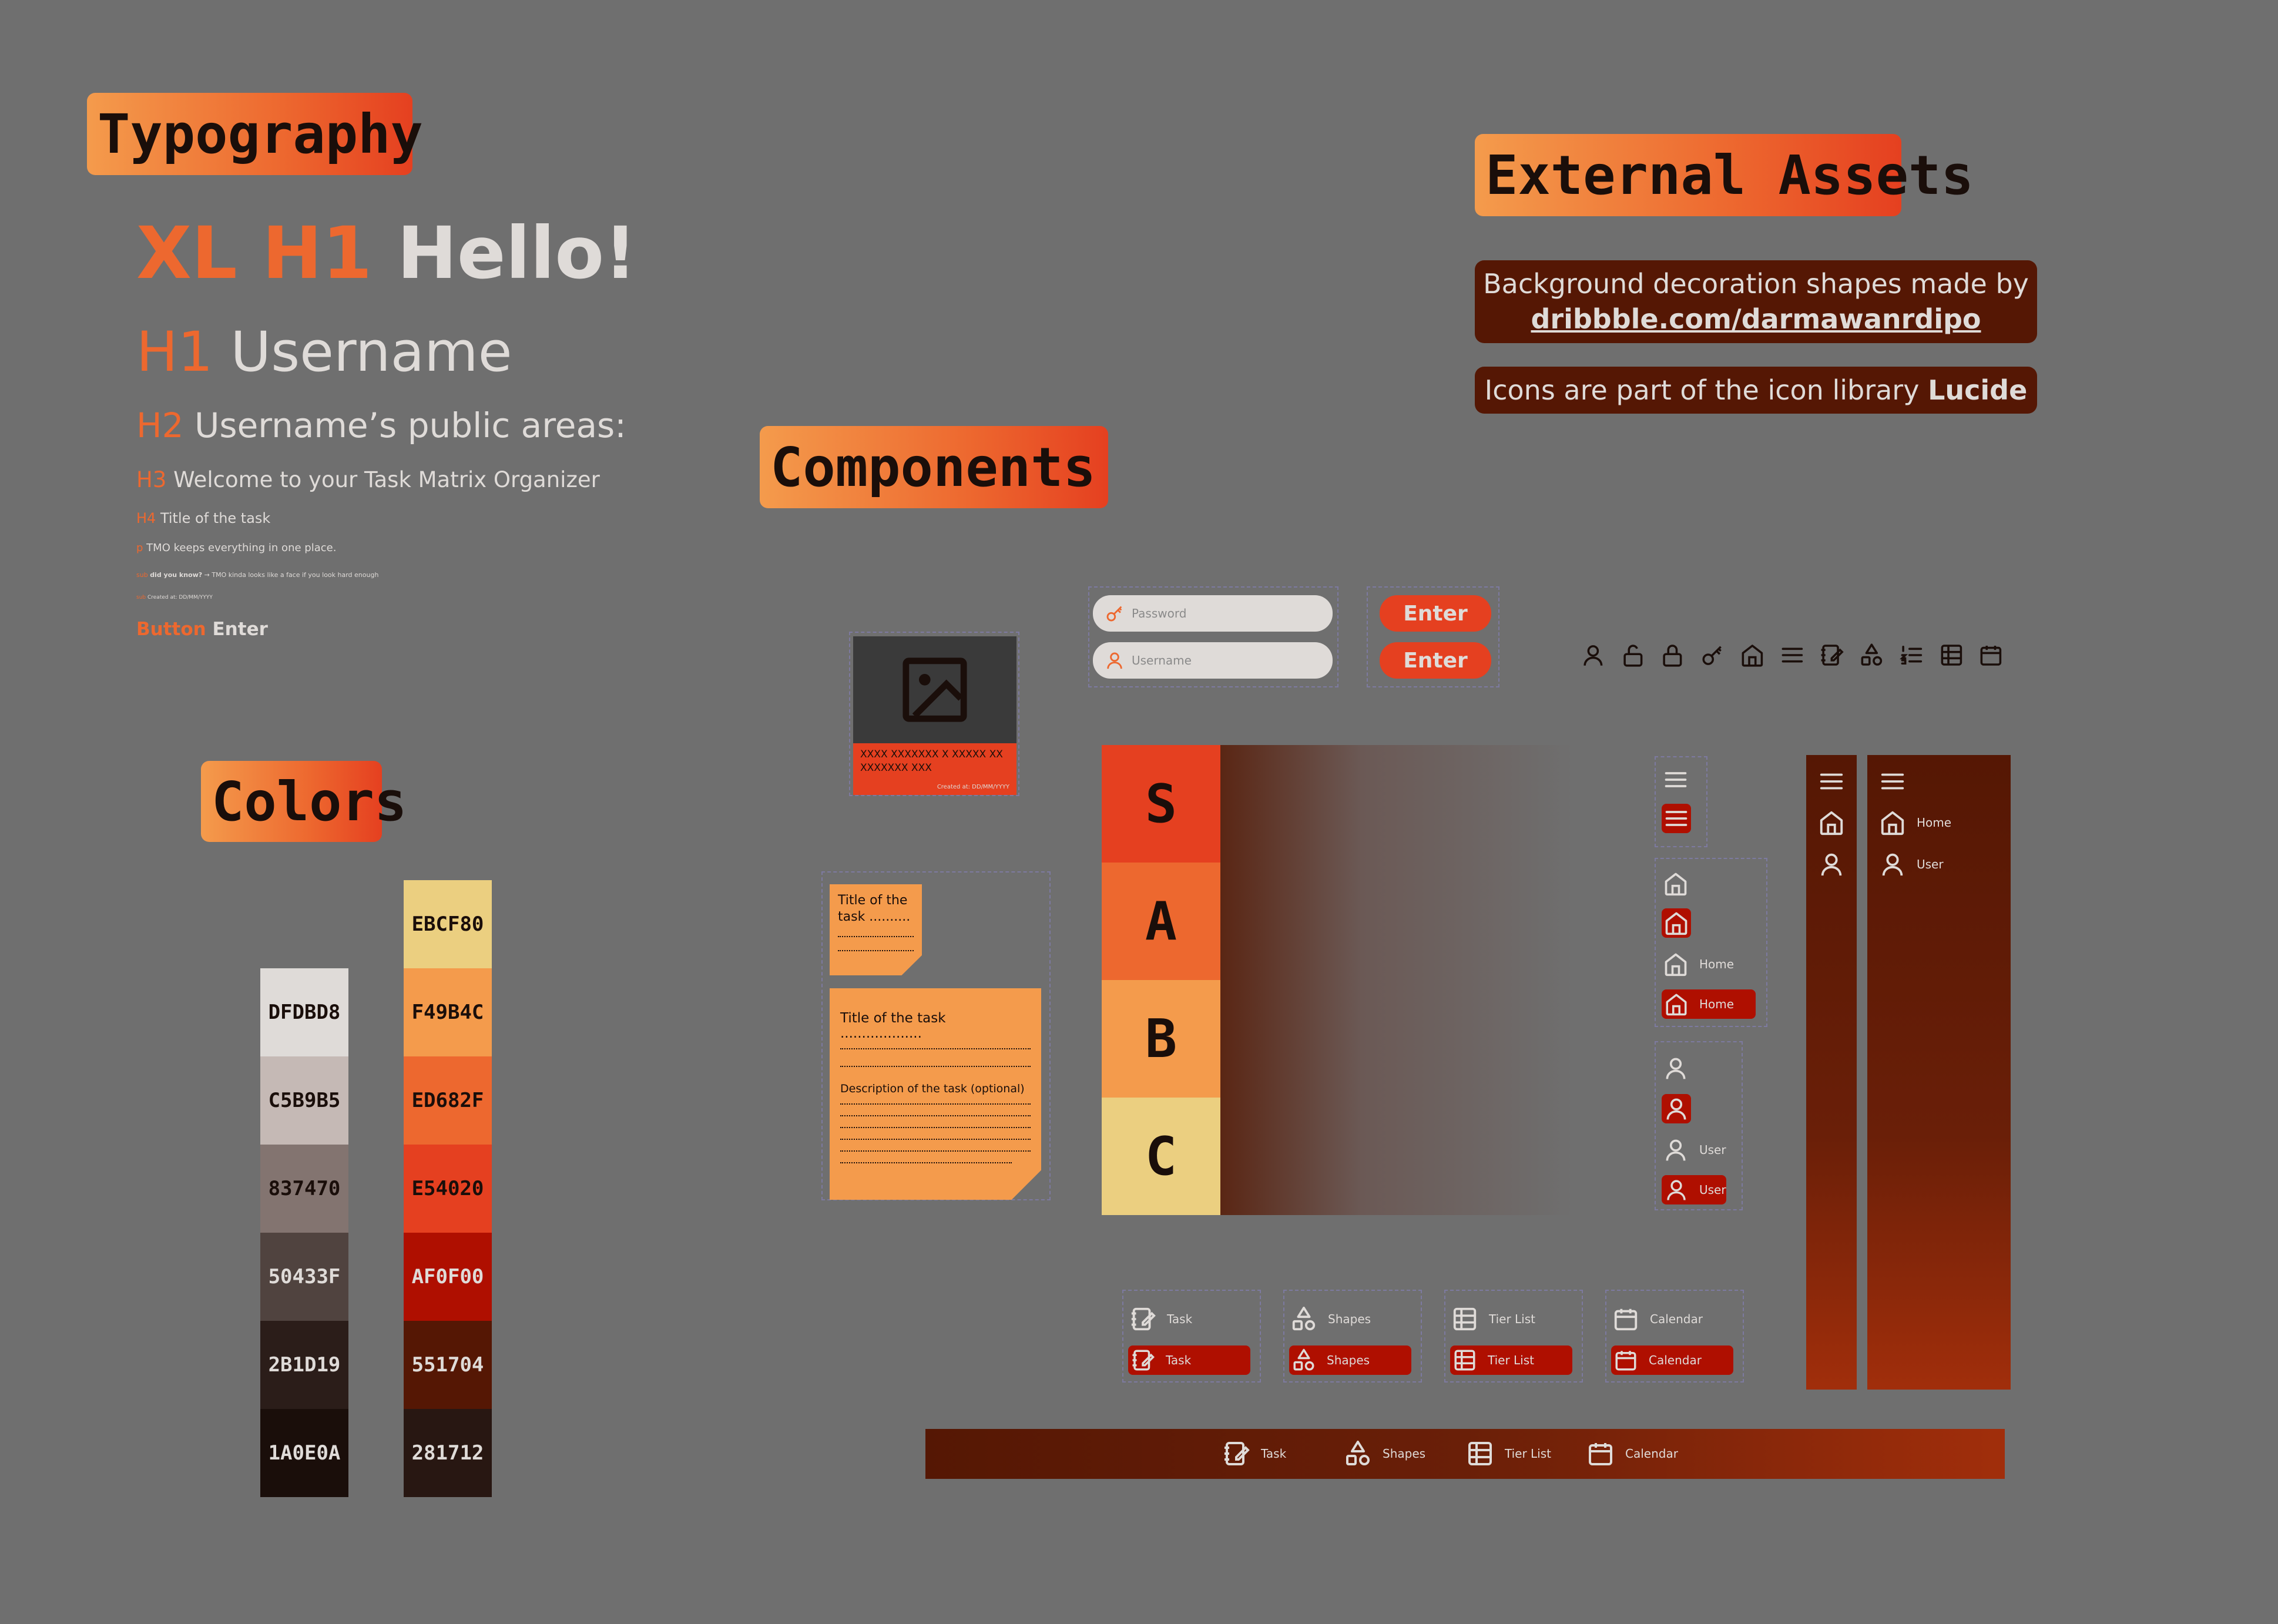  I want to click on h2-tag: H2, so click(160, 425).